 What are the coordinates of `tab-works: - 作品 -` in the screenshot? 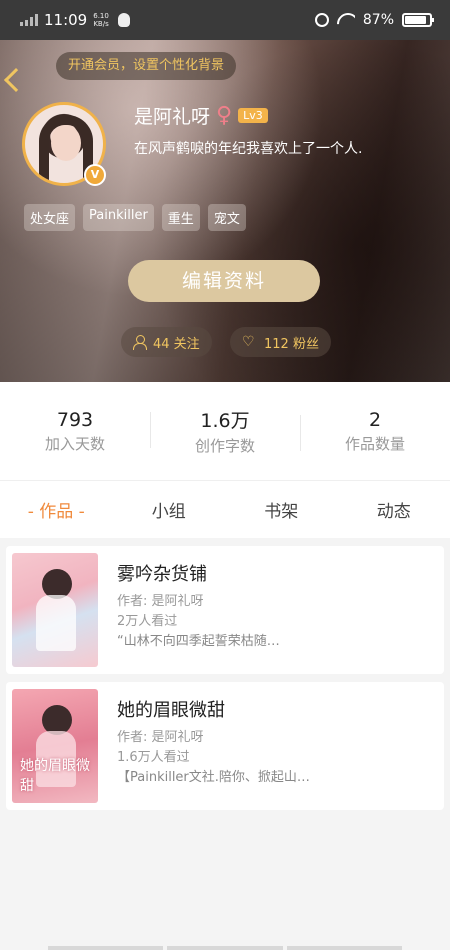 It's located at (56, 509).